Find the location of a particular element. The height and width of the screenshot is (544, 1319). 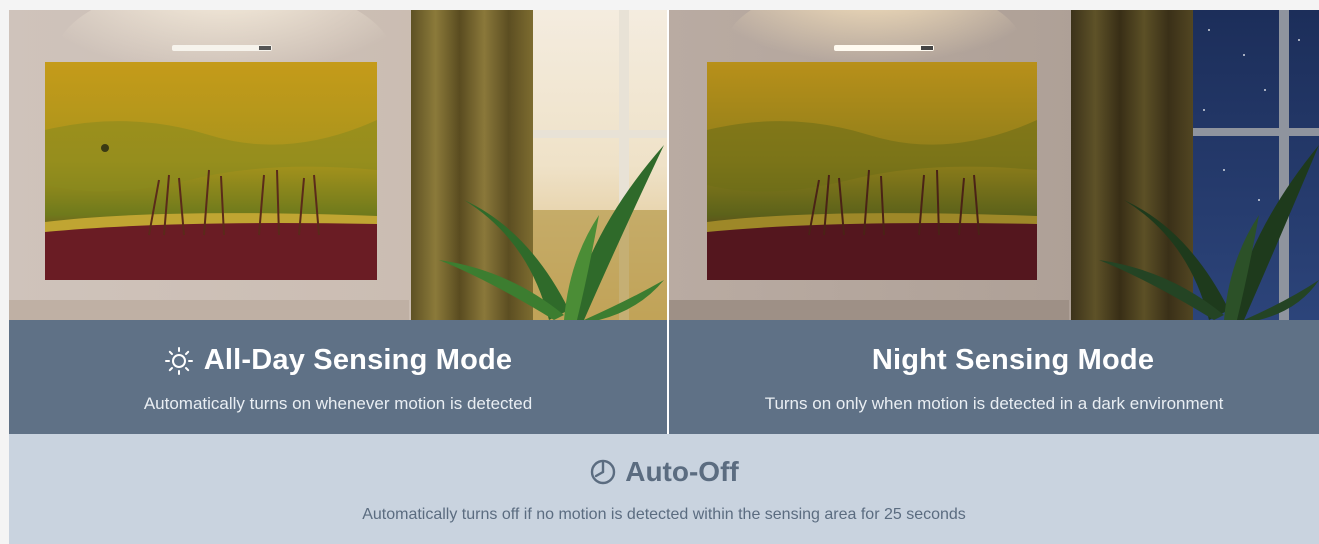

night-mode-title-row: Night Sensing Mode is located at coordinates (994, 360).